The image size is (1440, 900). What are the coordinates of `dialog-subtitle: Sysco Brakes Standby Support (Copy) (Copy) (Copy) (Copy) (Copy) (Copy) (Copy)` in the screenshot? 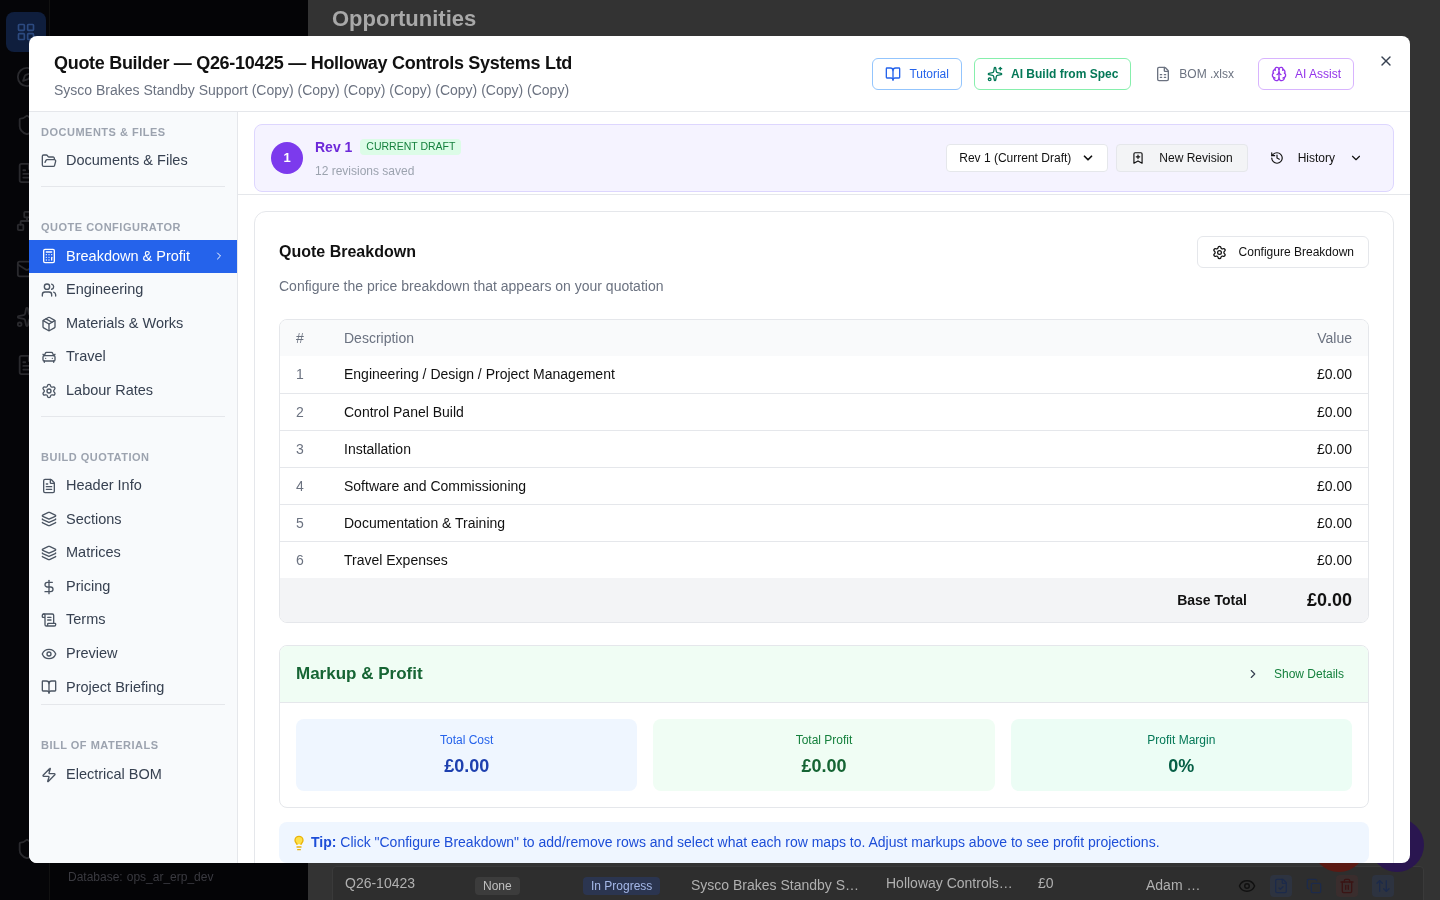 It's located at (312, 90).